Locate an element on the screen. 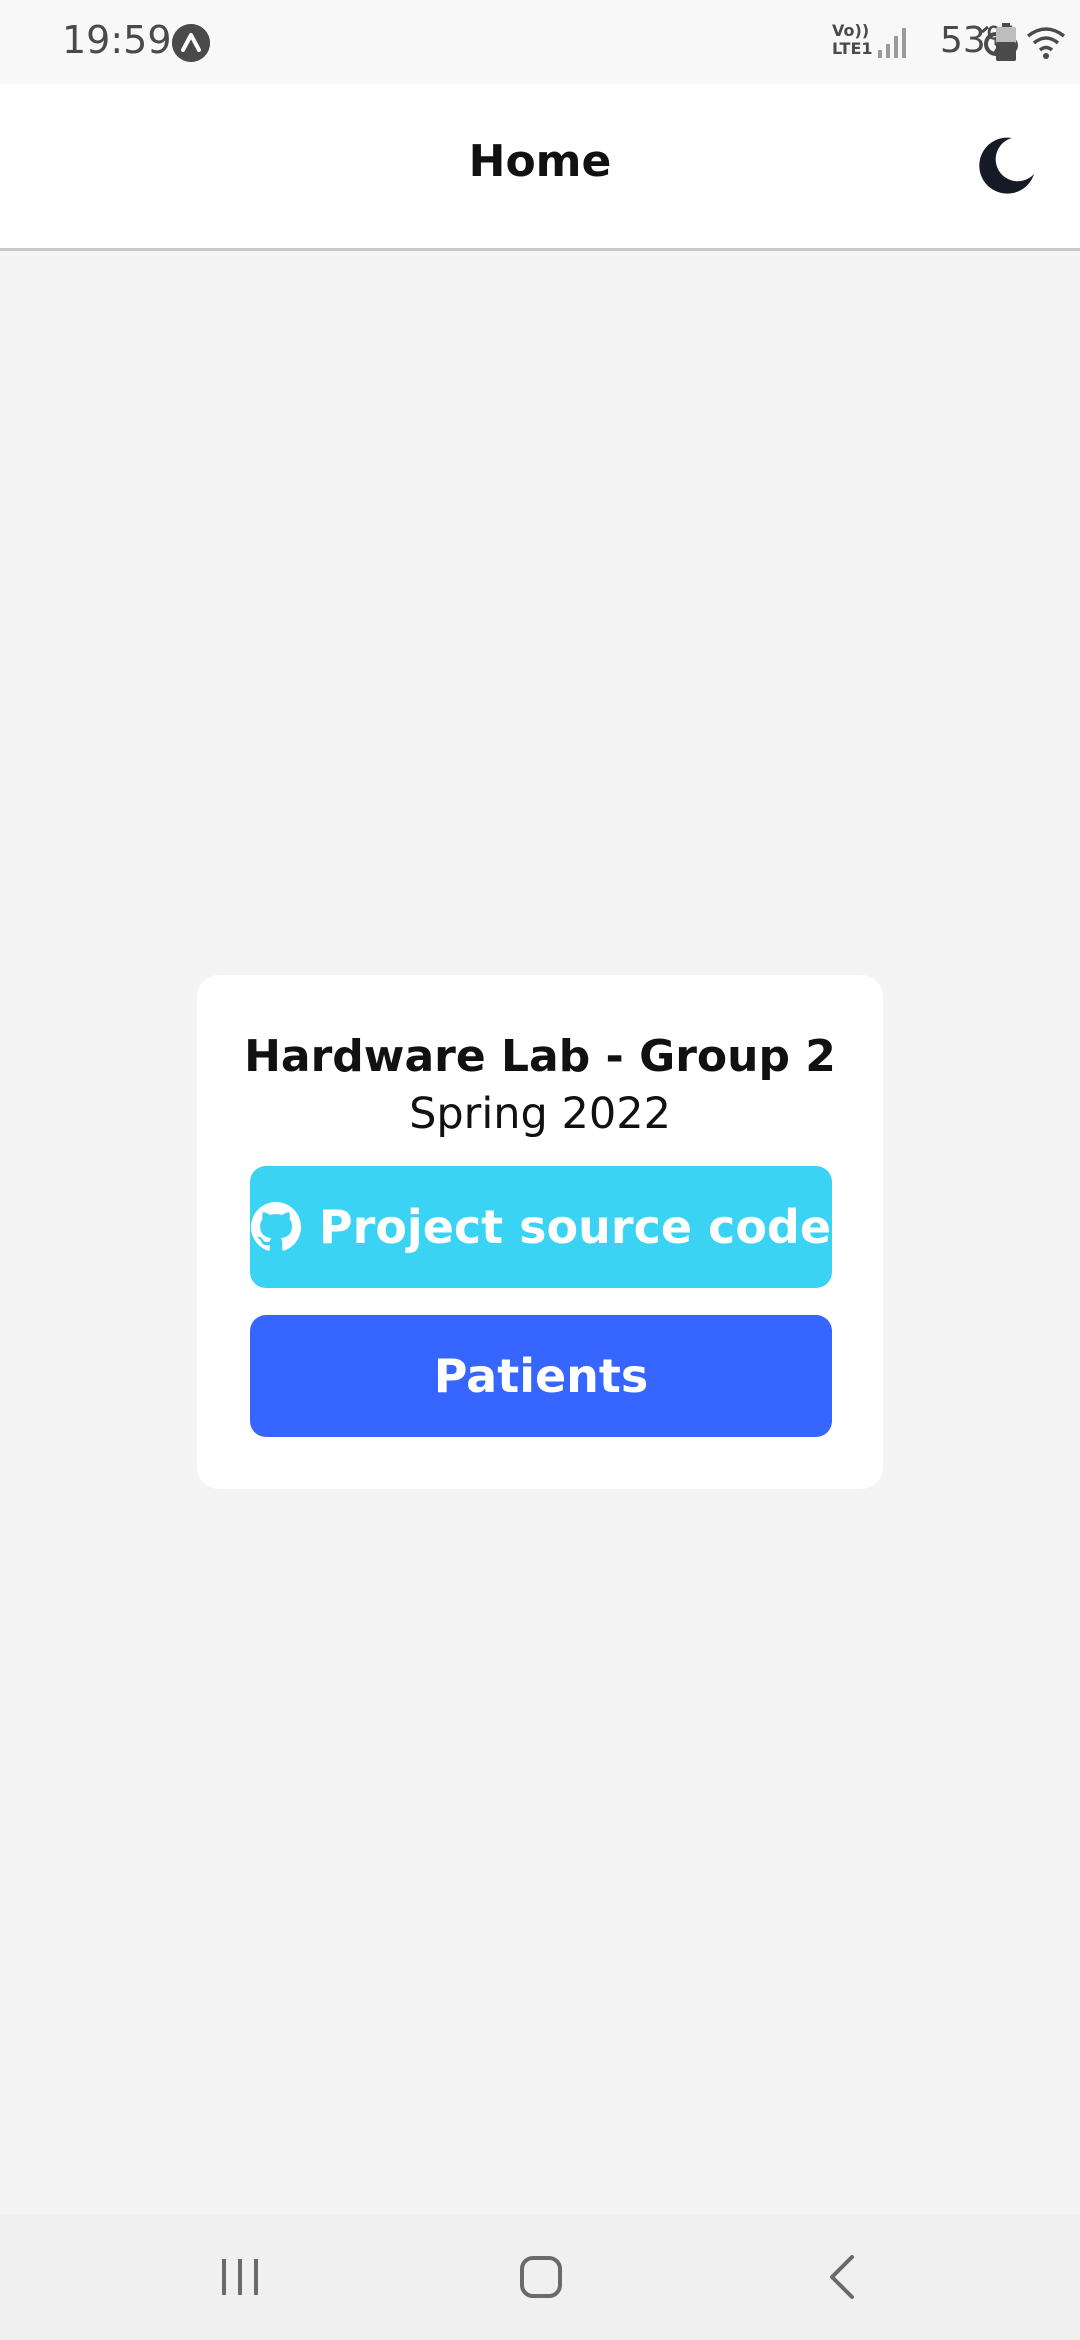 The height and width of the screenshot is (2340, 1080). back-icon is located at coordinates (842, 2277).